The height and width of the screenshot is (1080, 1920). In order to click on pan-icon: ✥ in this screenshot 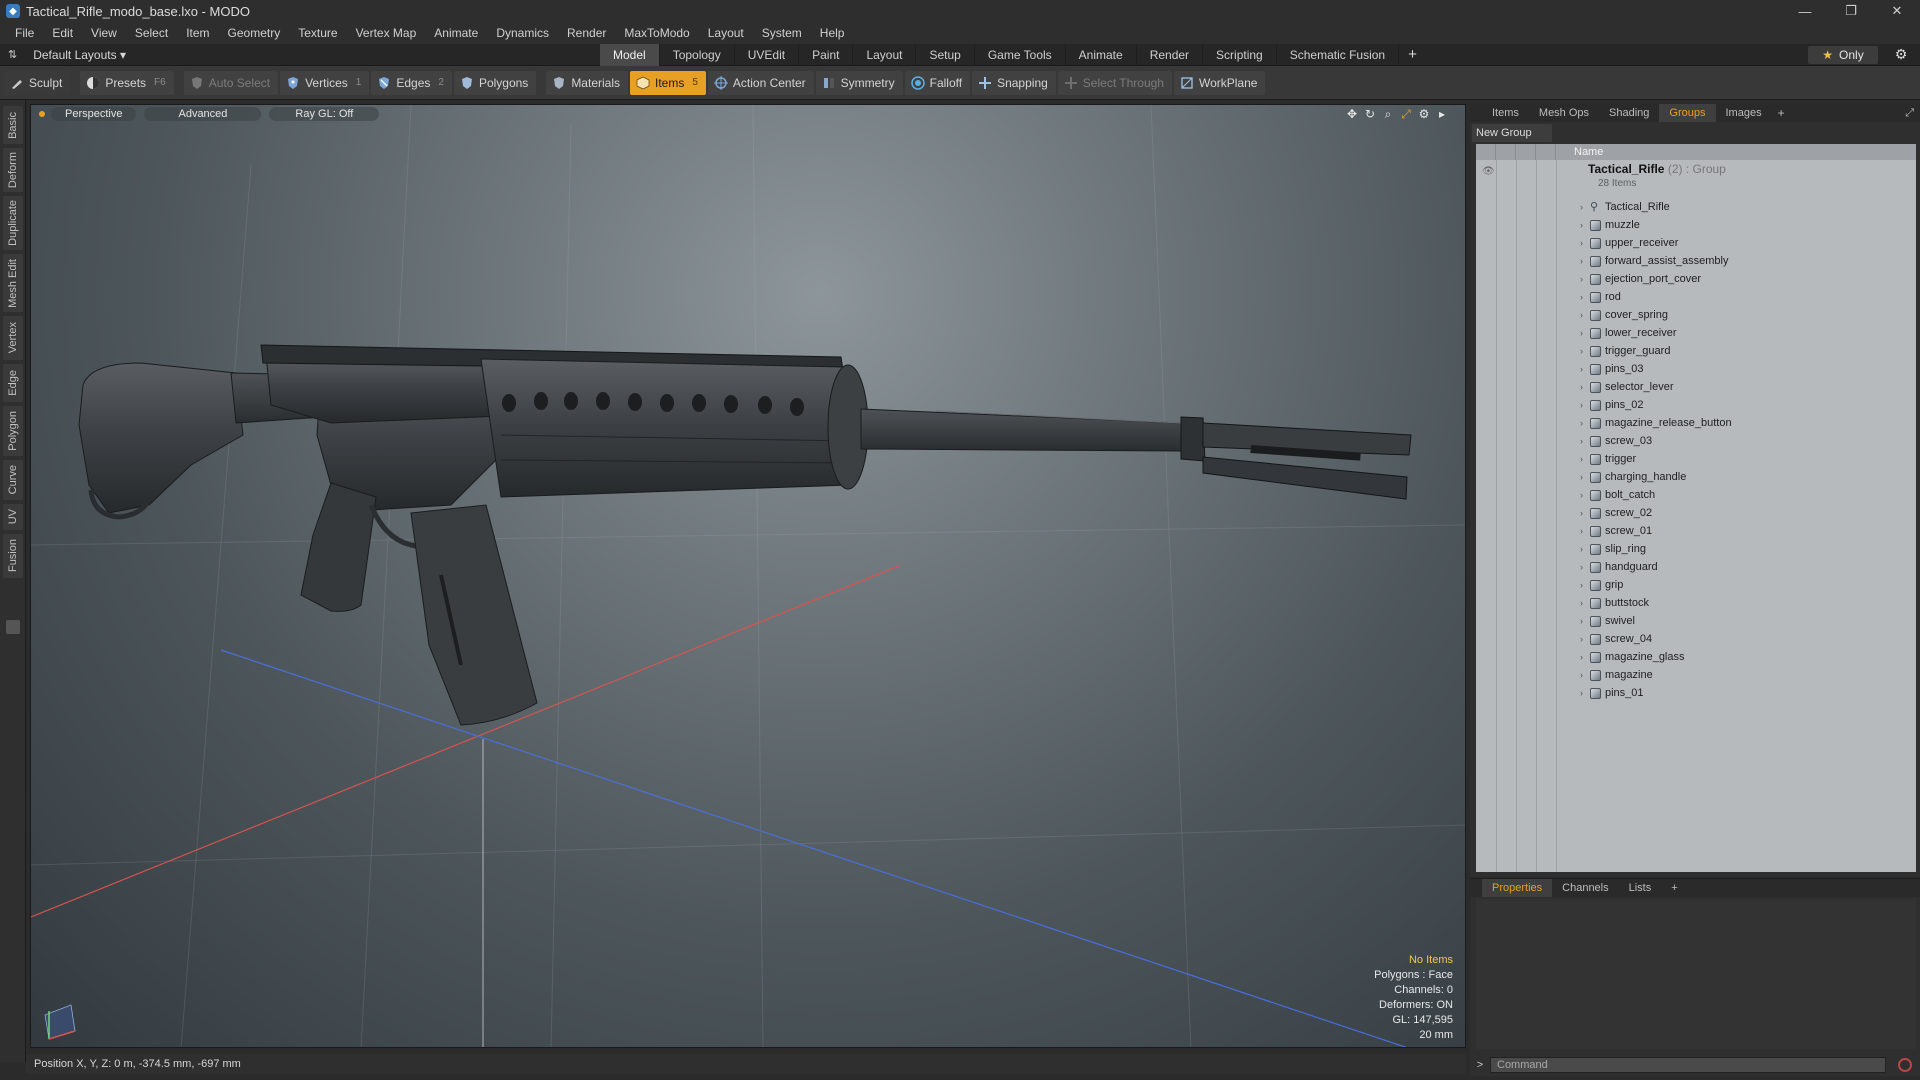, I will do `click(1352, 114)`.